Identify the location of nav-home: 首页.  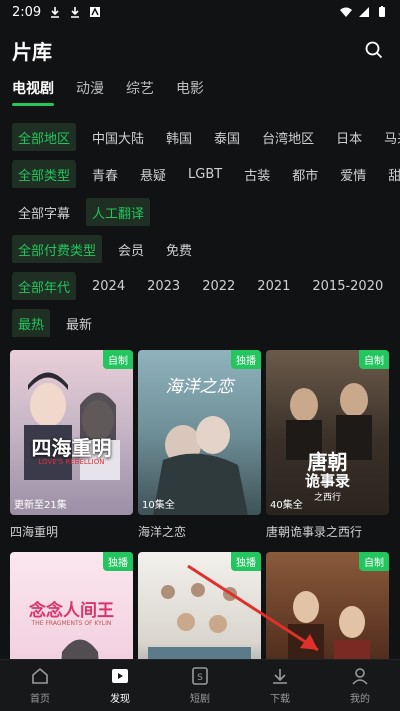
(40, 685).